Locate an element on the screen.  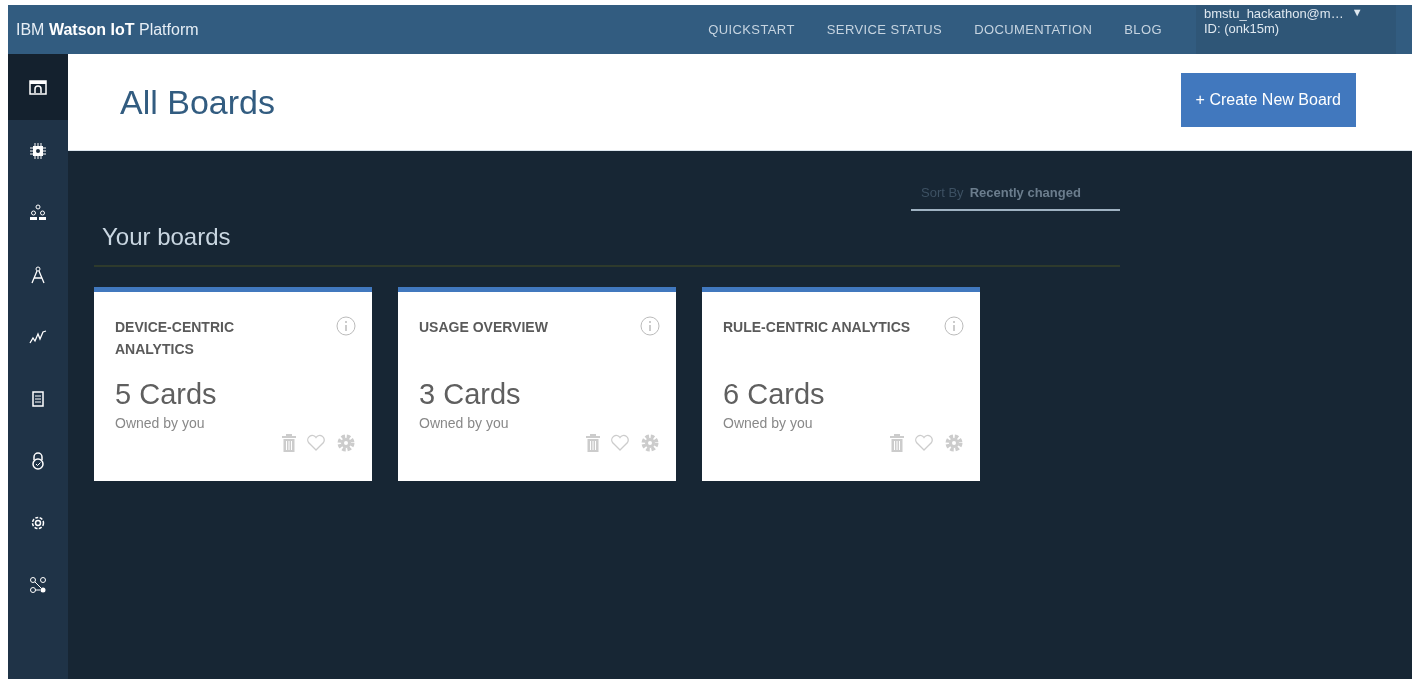
board-title: USAGE OVERVIEW is located at coordinates (484, 327).